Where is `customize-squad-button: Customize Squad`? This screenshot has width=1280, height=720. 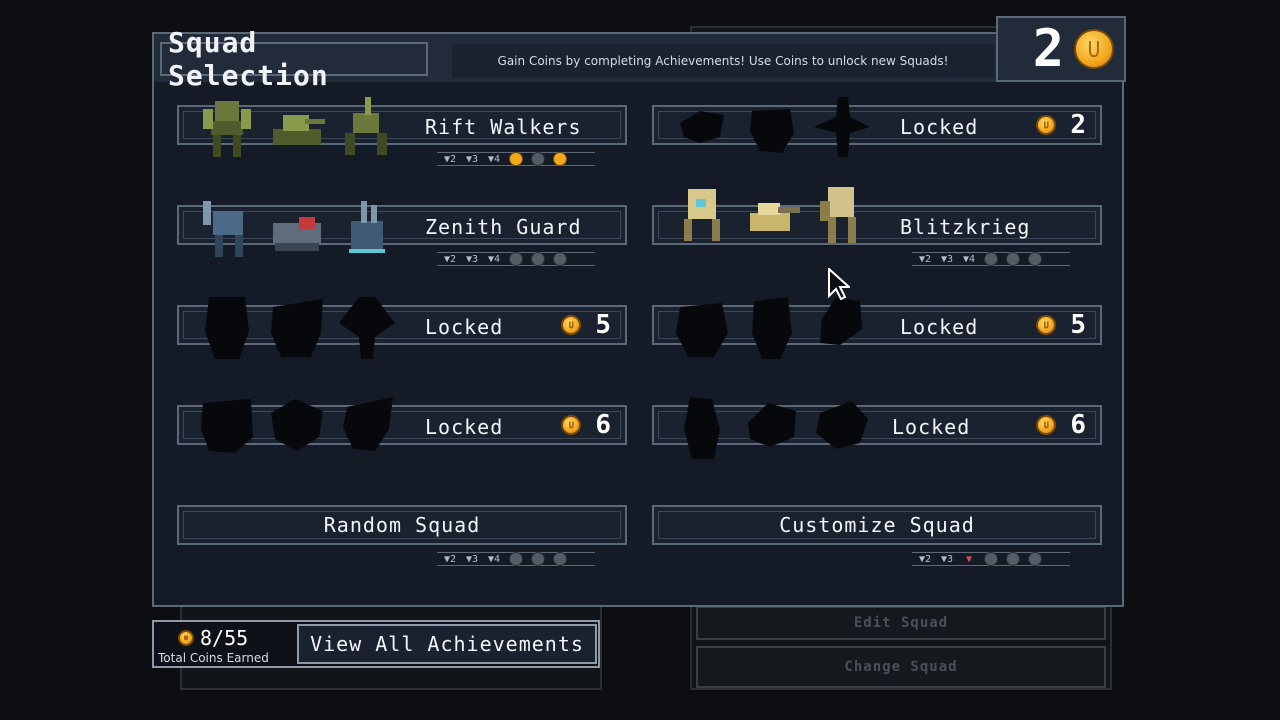 customize-squad-button: Customize Squad is located at coordinates (877, 525).